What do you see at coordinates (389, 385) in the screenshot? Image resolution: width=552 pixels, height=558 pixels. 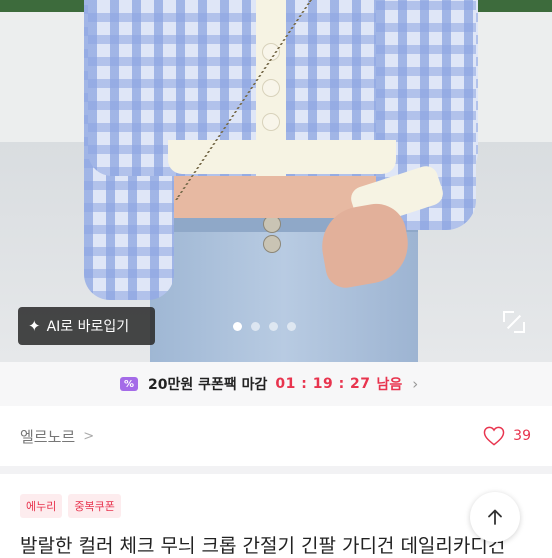 I see `coupon-timer-suffix: 남음` at bounding box center [389, 385].